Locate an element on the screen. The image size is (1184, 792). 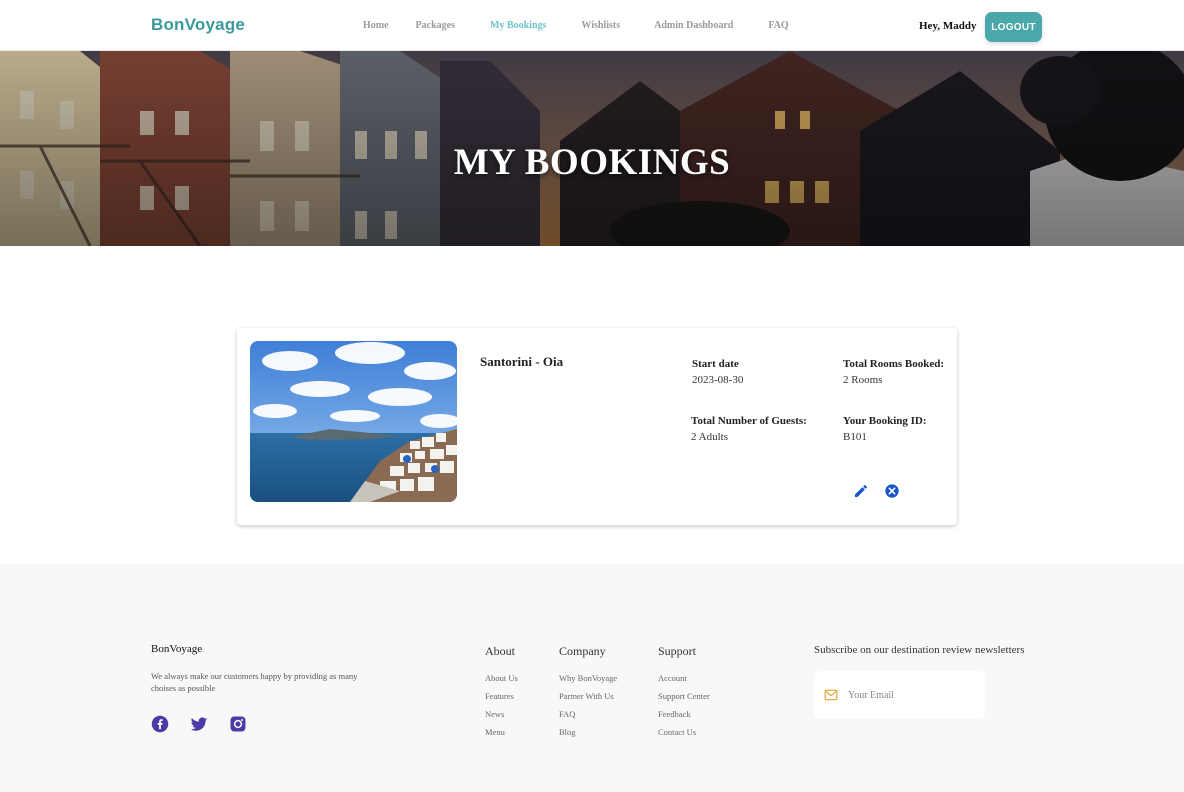
footer-link-menu: Menu is located at coordinates (495, 732).